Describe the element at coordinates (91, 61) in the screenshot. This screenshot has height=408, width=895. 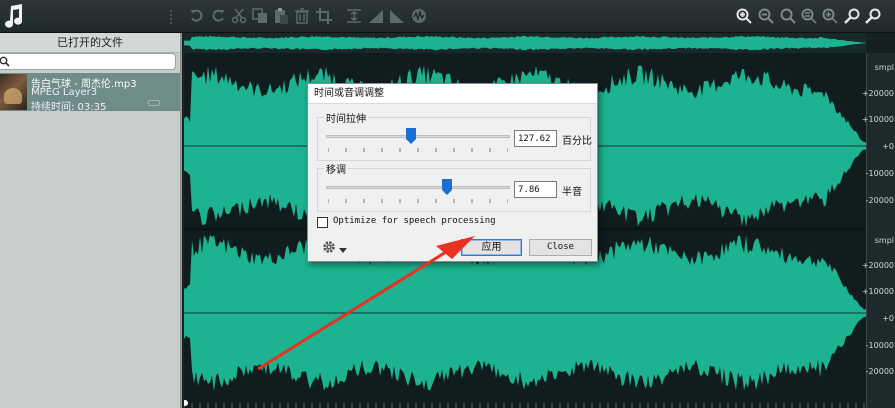
I see `search-input` at that location.